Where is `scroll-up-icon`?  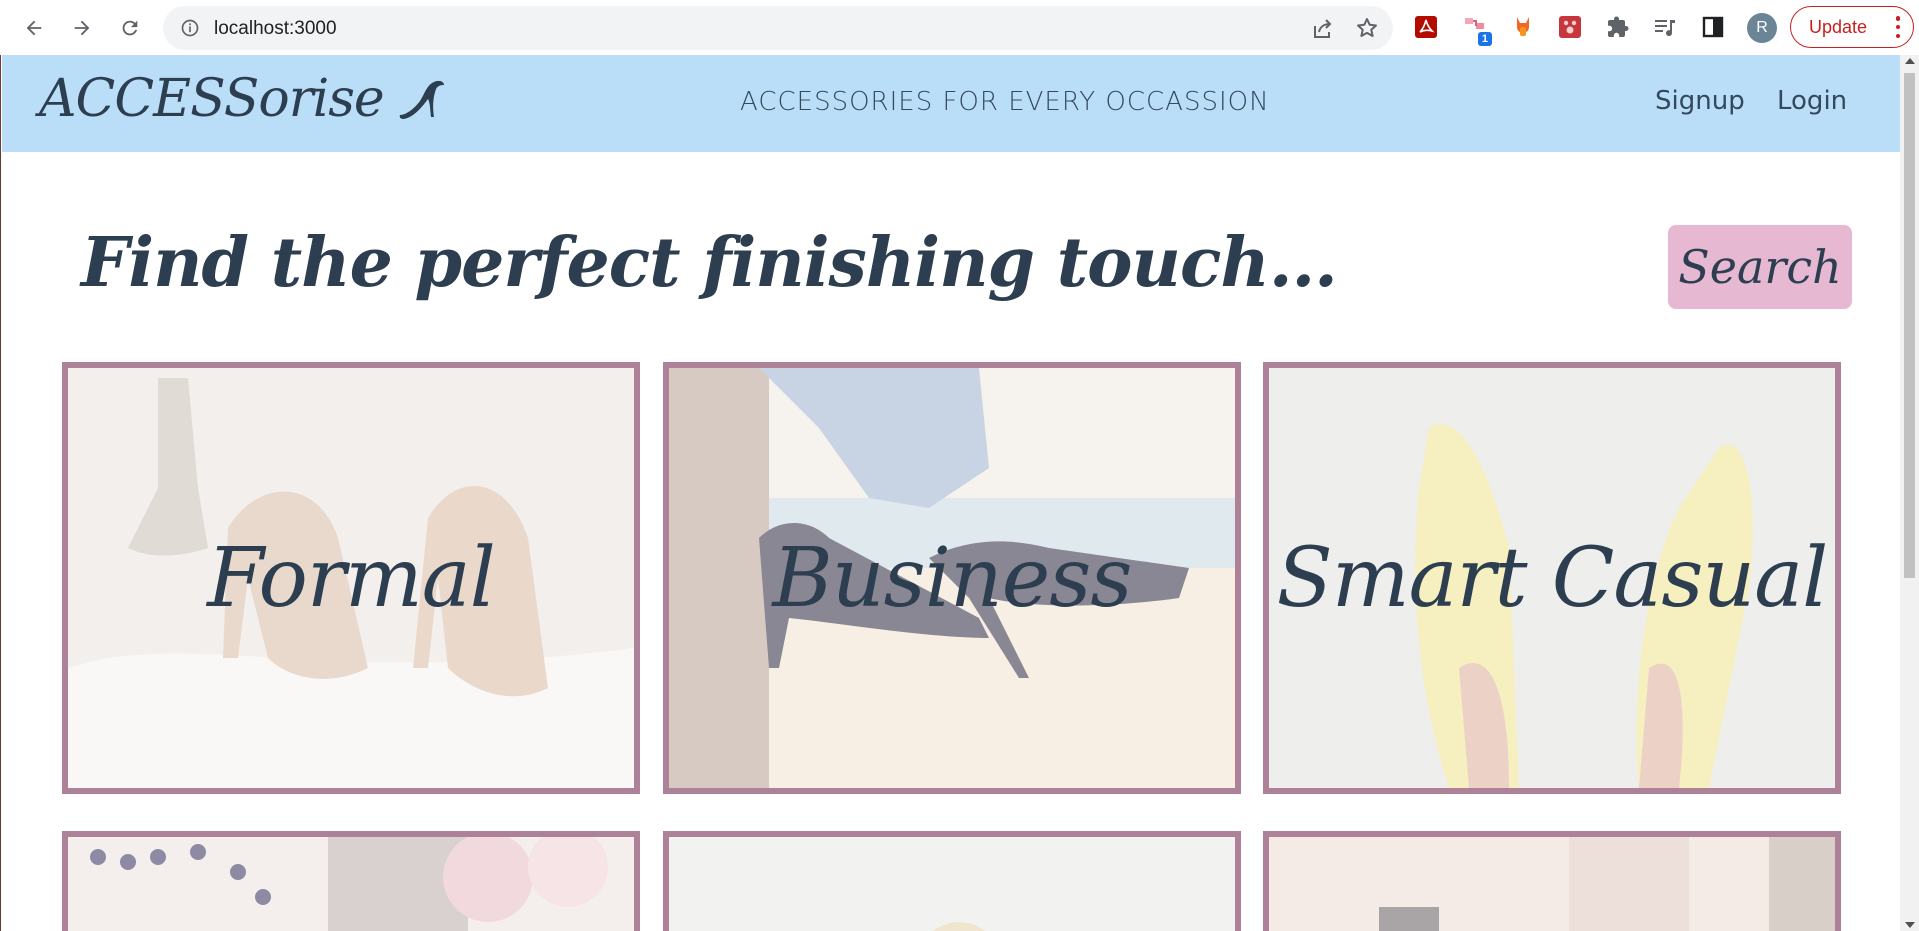 scroll-up-icon is located at coordinates (1910, 61).